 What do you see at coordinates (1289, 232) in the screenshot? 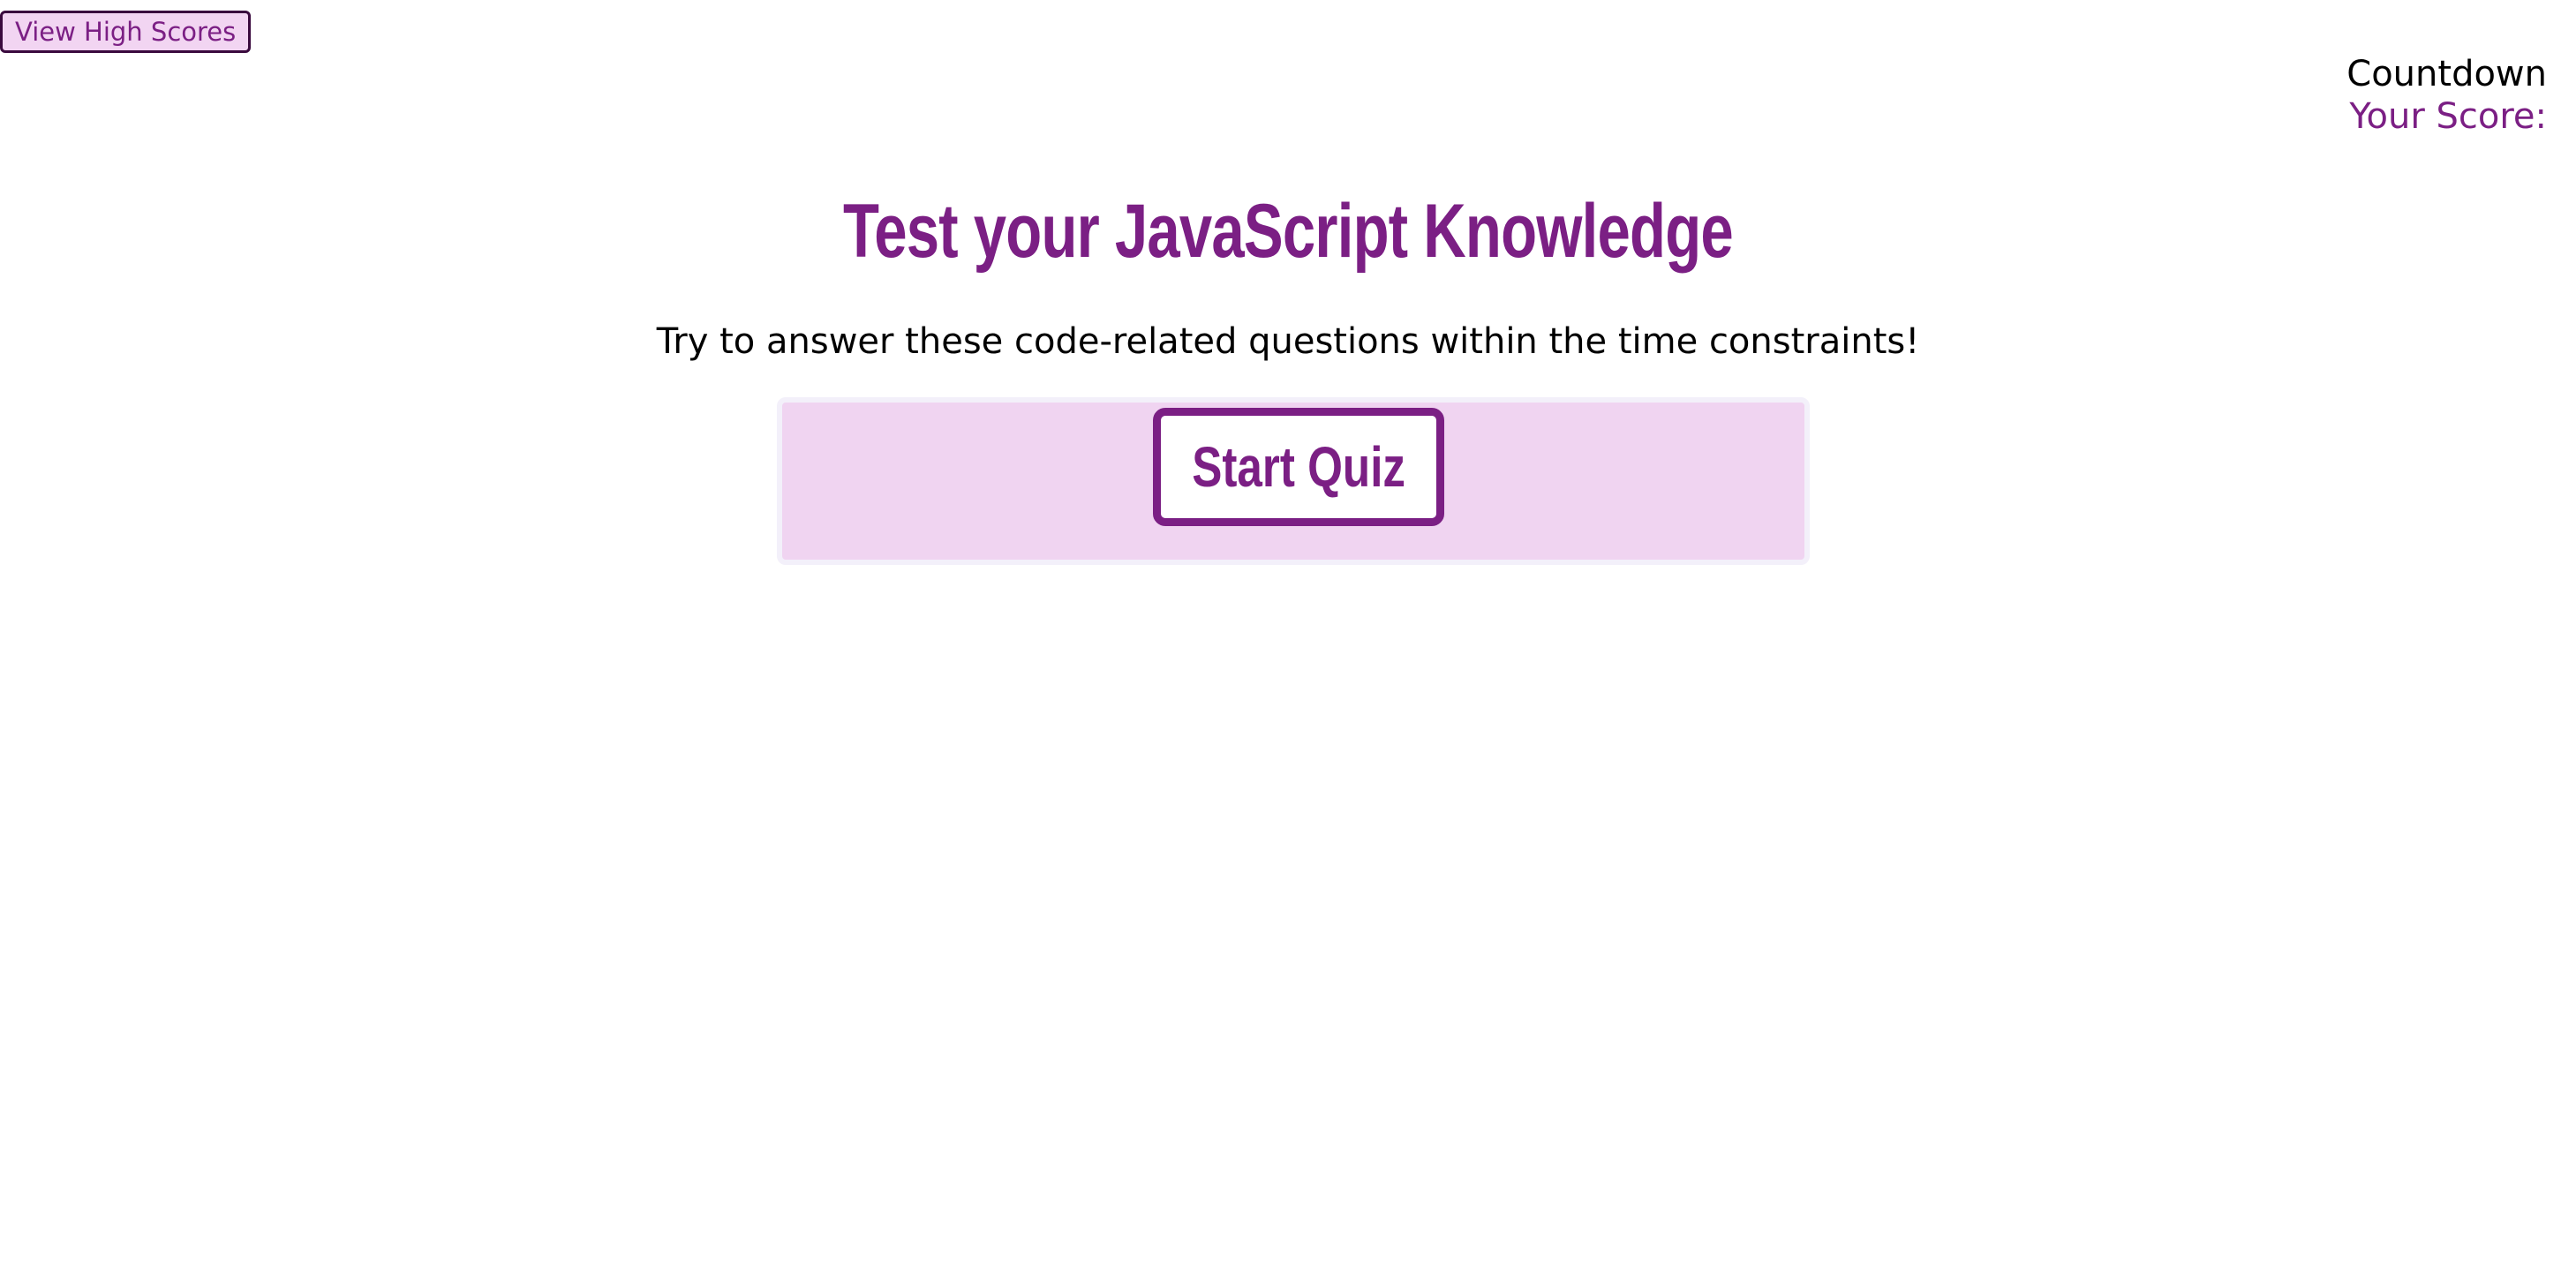
I see `page-title: Test your JavaScript Knowledge` at bounding box center [1289, 232].